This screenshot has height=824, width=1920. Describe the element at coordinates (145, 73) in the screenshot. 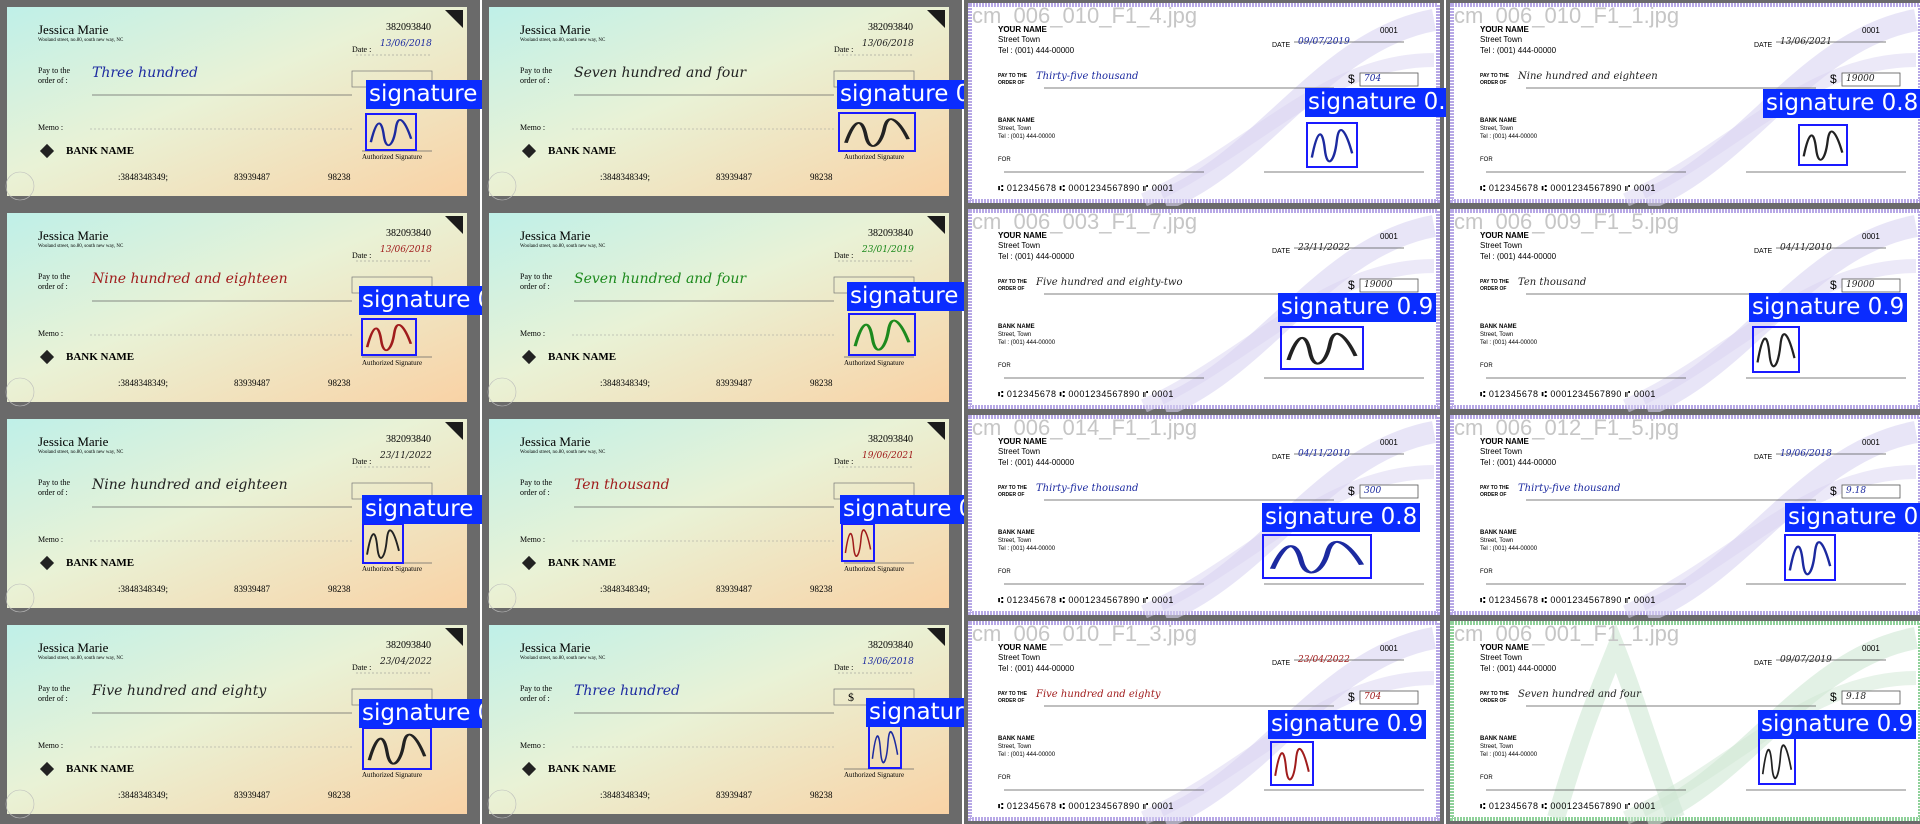

I see `payee-handwritten: Three hundred` at that location.